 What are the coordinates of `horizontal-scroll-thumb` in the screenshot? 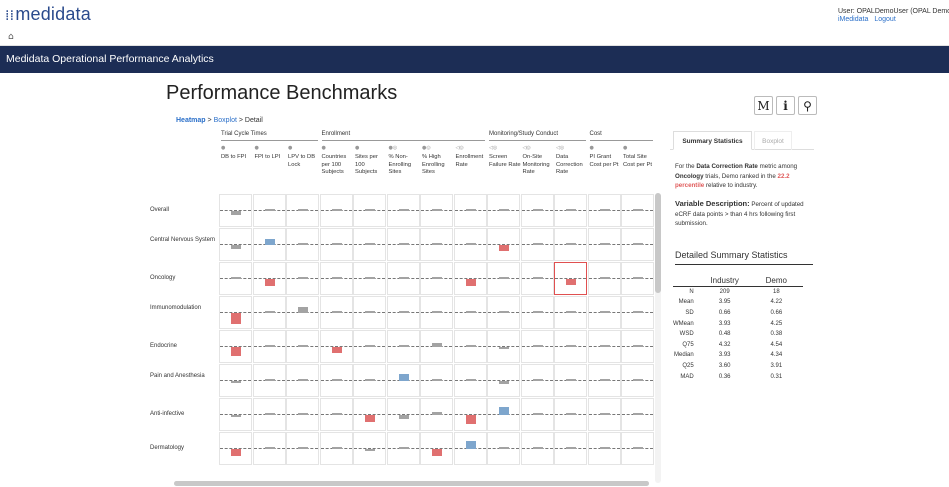 It's located at (411, 483).